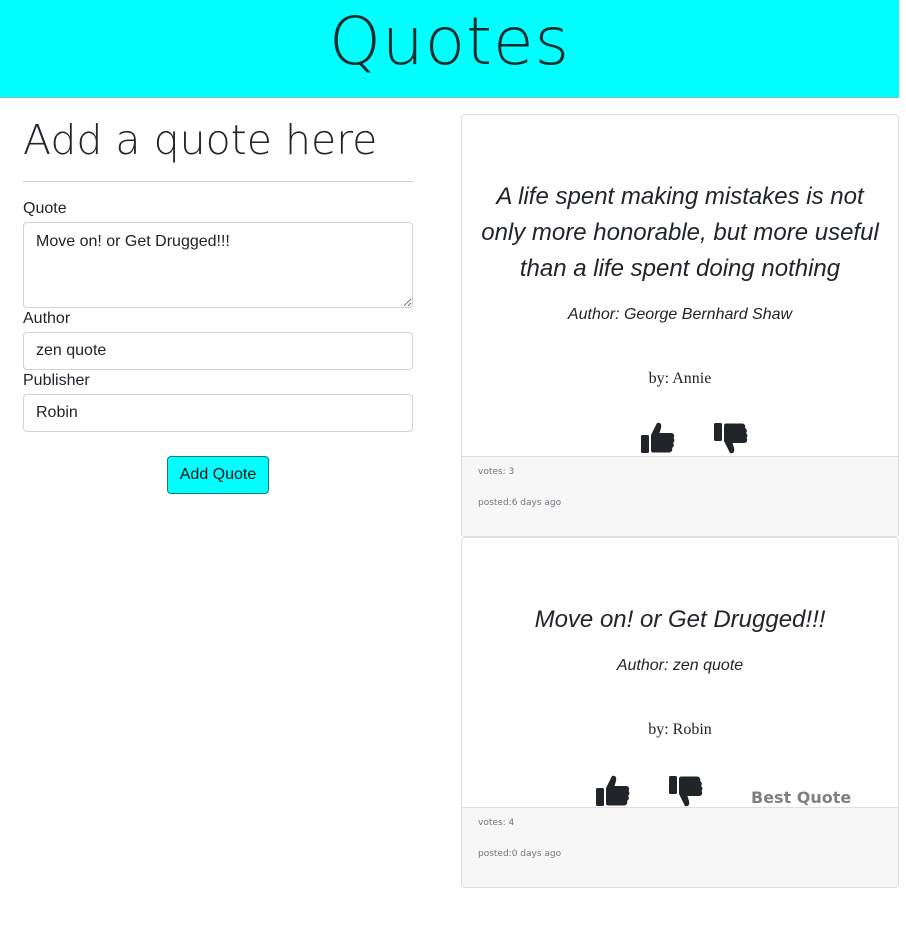 The image size is (906, 947). What do you see at coordinates (520, 503) in the screenshot?
I see `posted-time: posted:6 days ago` at bounding box center [520, 503].